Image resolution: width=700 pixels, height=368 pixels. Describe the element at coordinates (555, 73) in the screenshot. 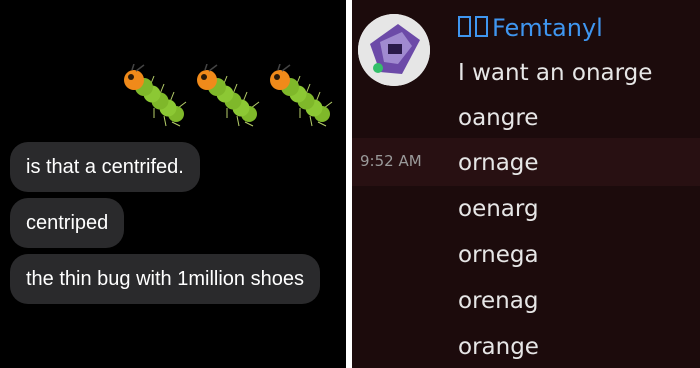

I see `chat-message: I want an onarge` at that location.